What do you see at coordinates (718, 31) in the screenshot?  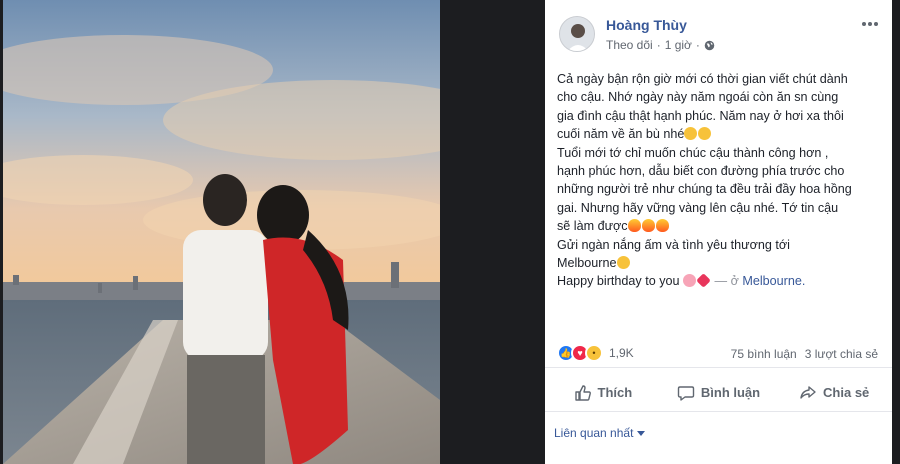 I see `post-header: Hoàng Thùy Theo dõi · 1 giờ ·` at bounding box center [718, 31].